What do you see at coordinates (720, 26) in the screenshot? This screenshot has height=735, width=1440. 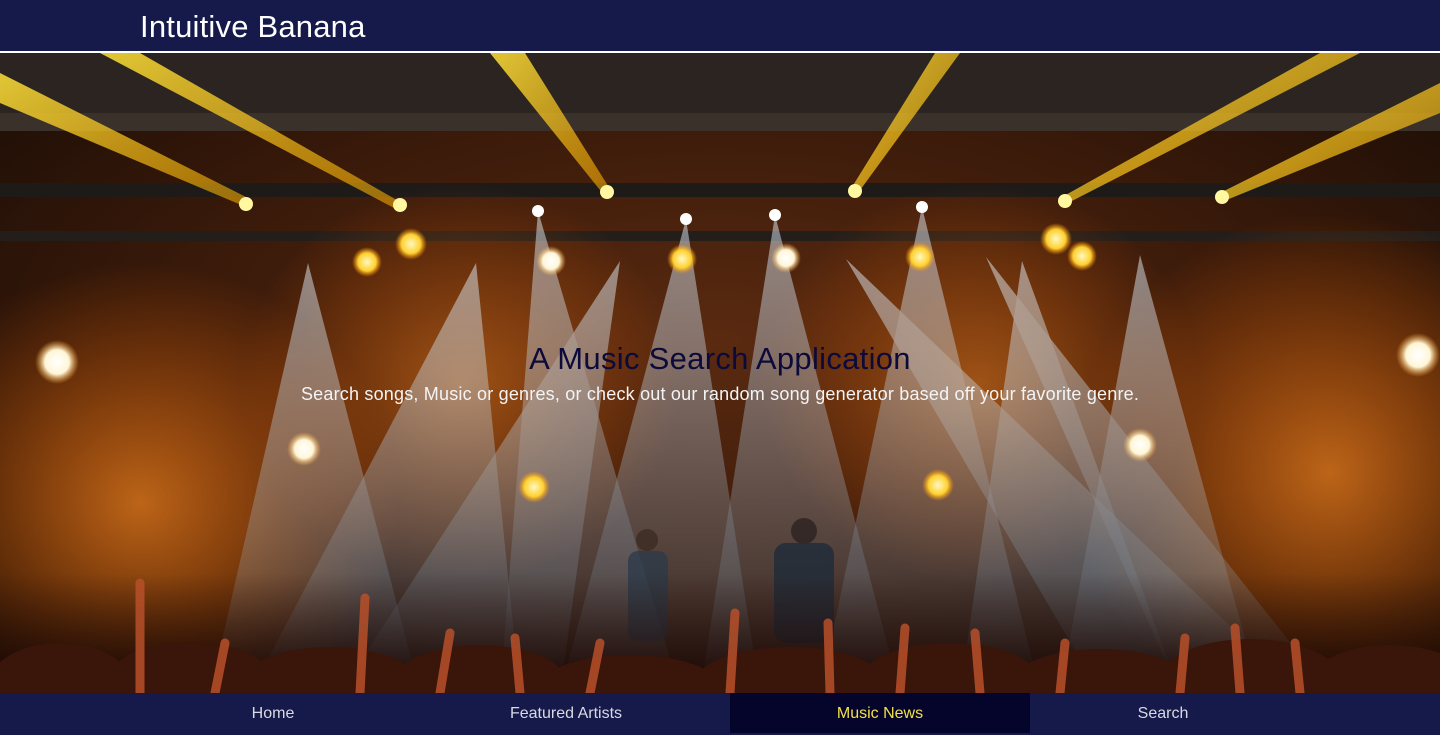 I see `top-header: Intuitive Banana` at bounding box center [720, 26].